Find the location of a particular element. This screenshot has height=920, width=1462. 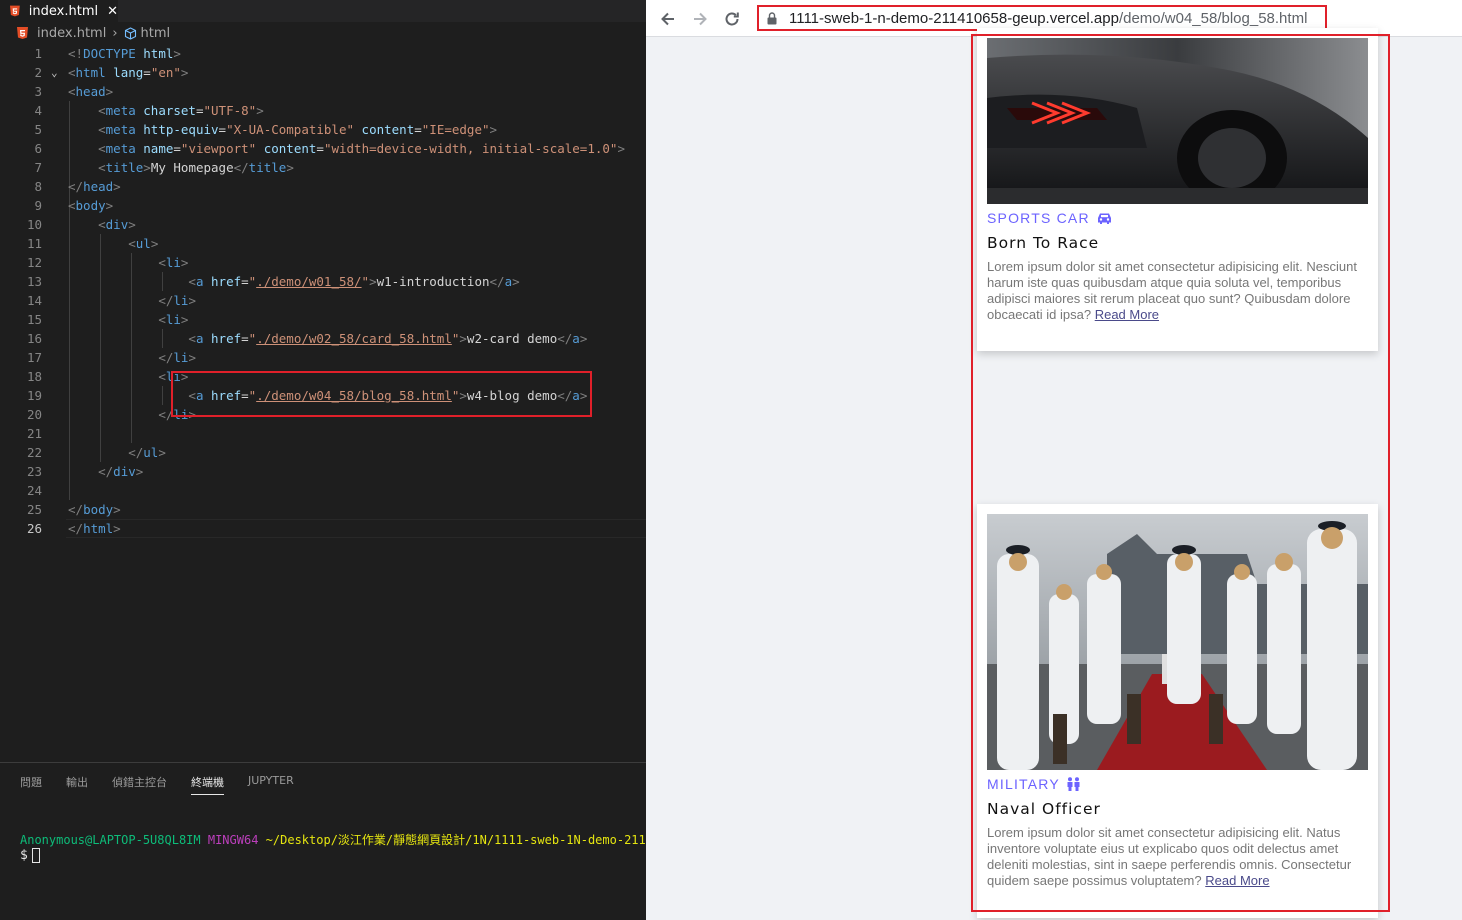

line-number: 26 is located at coordinates (34, 528).